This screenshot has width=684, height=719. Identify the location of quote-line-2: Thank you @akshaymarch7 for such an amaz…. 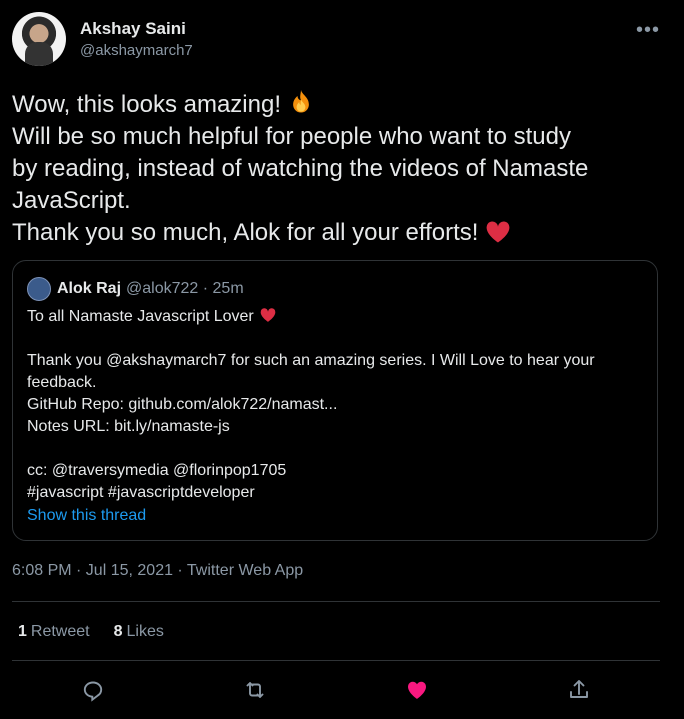
(311, 360).